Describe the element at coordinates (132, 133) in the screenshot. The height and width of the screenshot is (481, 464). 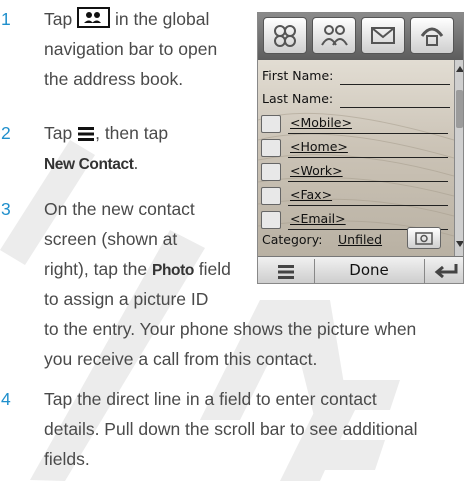
I see `step-text: , then tap` at that location.